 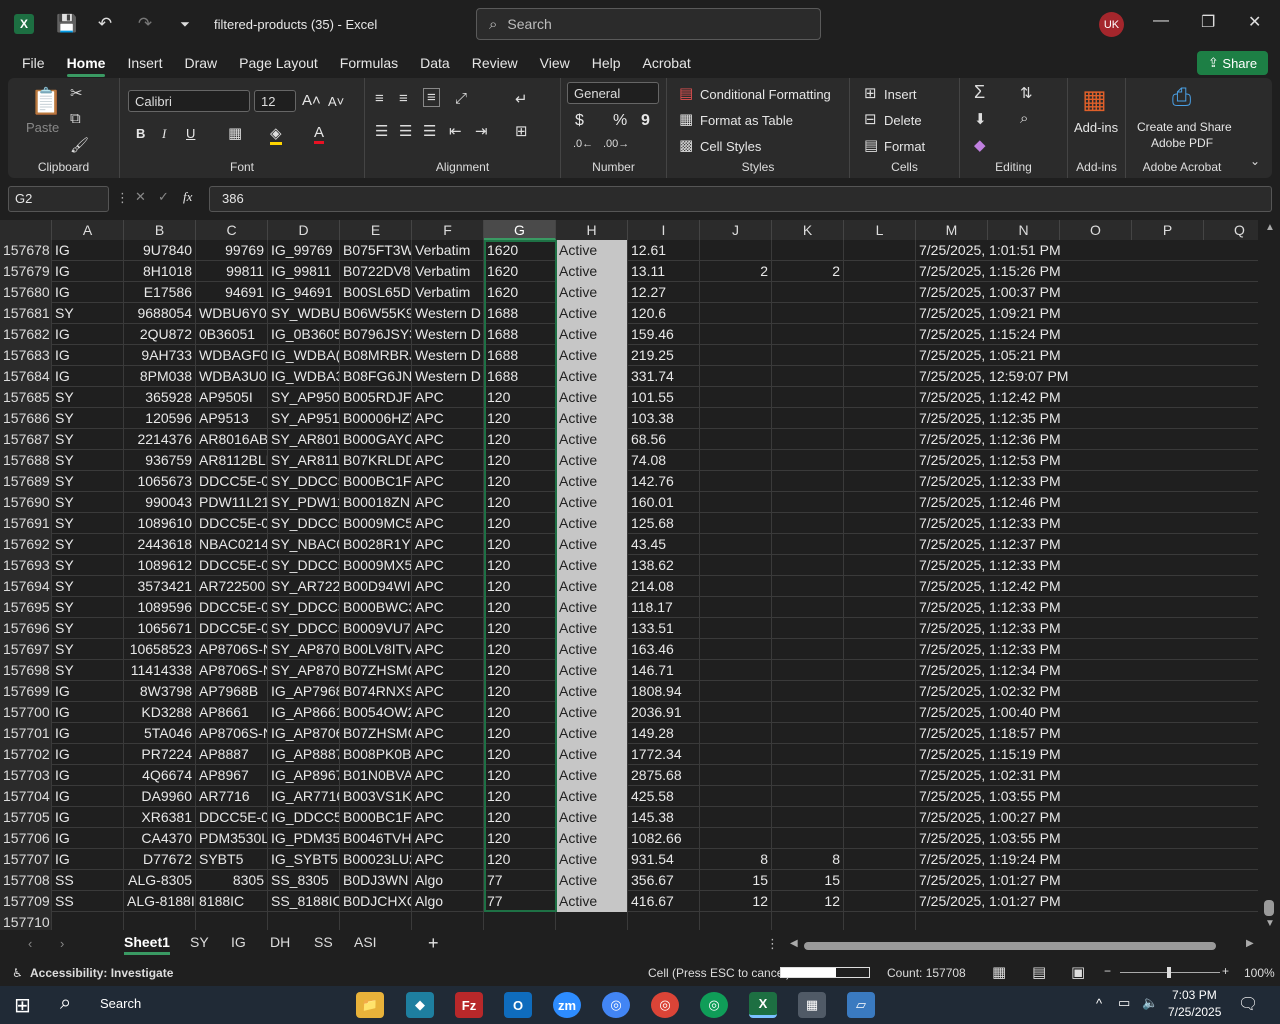 What do you see at coordinates (26, 418) in the screenshot?
I see `row-number: 157686` at bounding box center [26, 418].